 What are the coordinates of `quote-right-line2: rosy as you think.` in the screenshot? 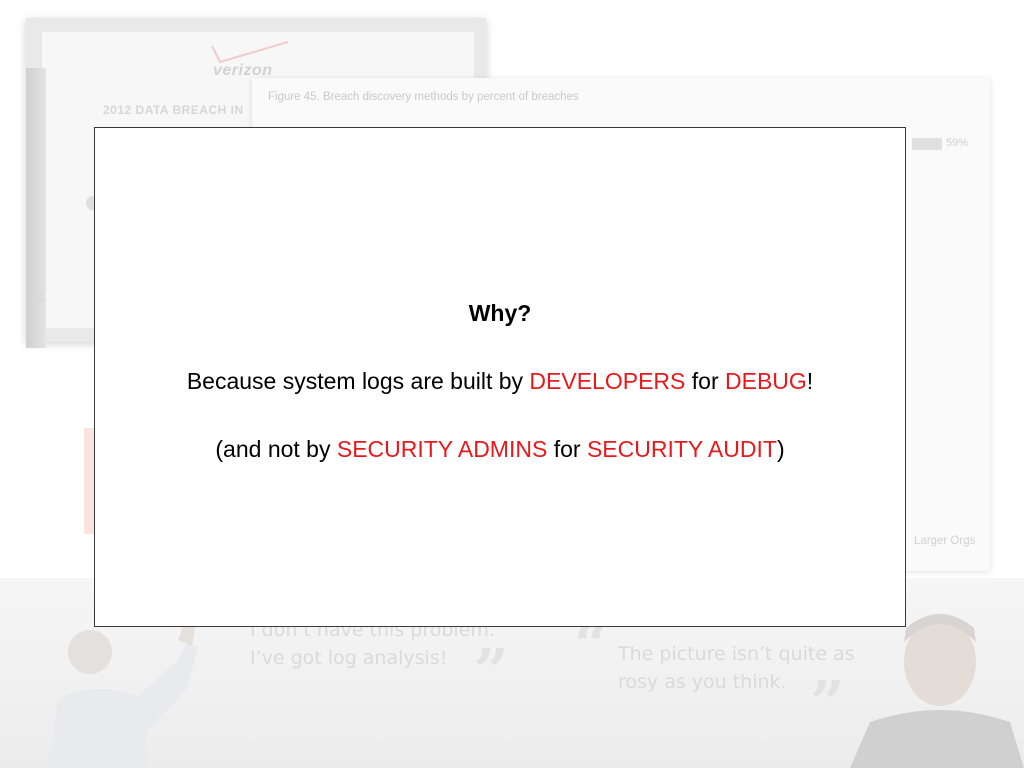 It's located at (702, 682).